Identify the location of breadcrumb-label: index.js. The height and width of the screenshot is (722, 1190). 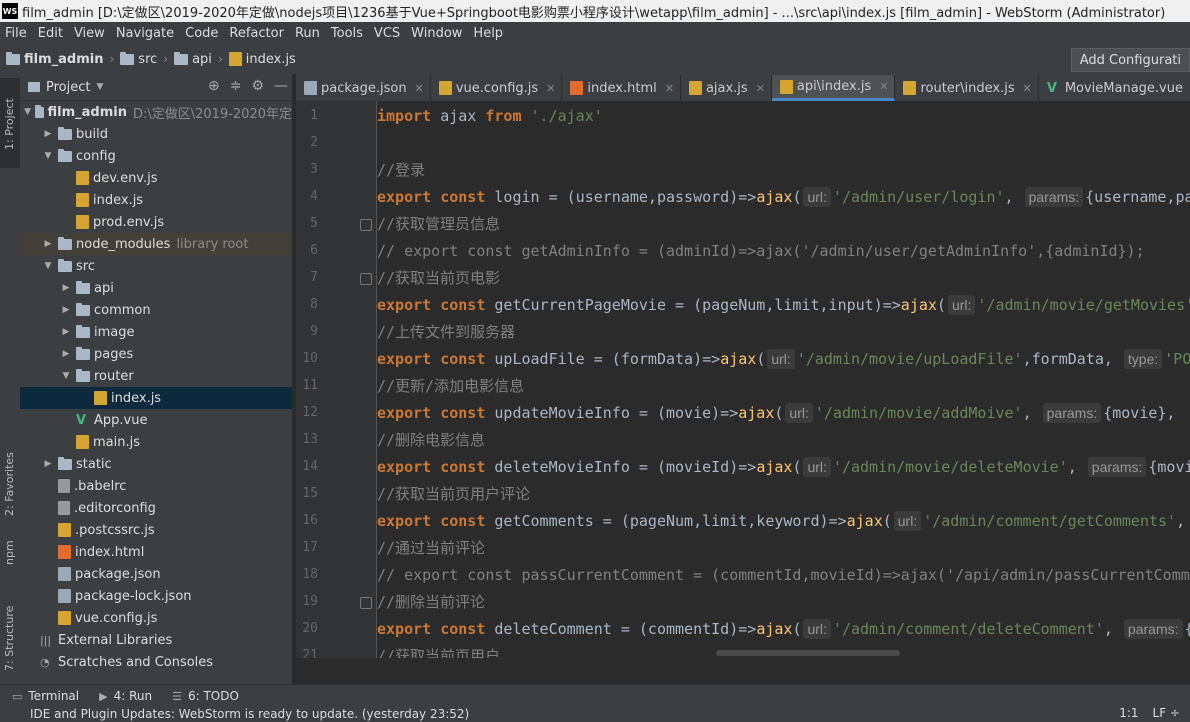
(270, 59).